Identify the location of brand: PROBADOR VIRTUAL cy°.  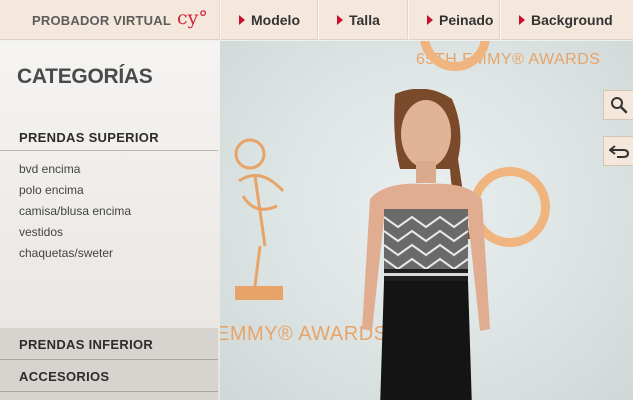
(110, 20).